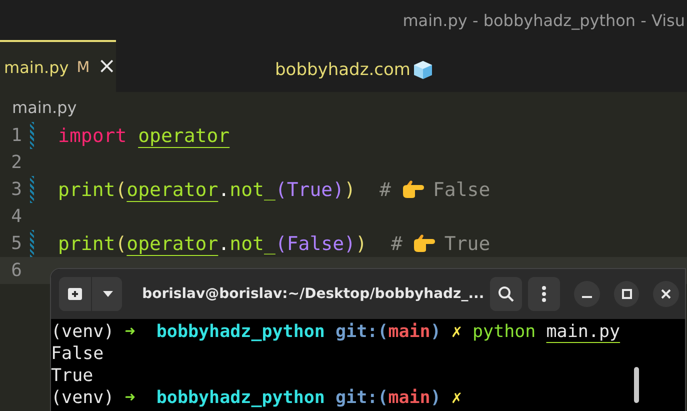 The width and height of the screenshot is (687, 411). I want to click on line-number: 3, so click(16, 189).